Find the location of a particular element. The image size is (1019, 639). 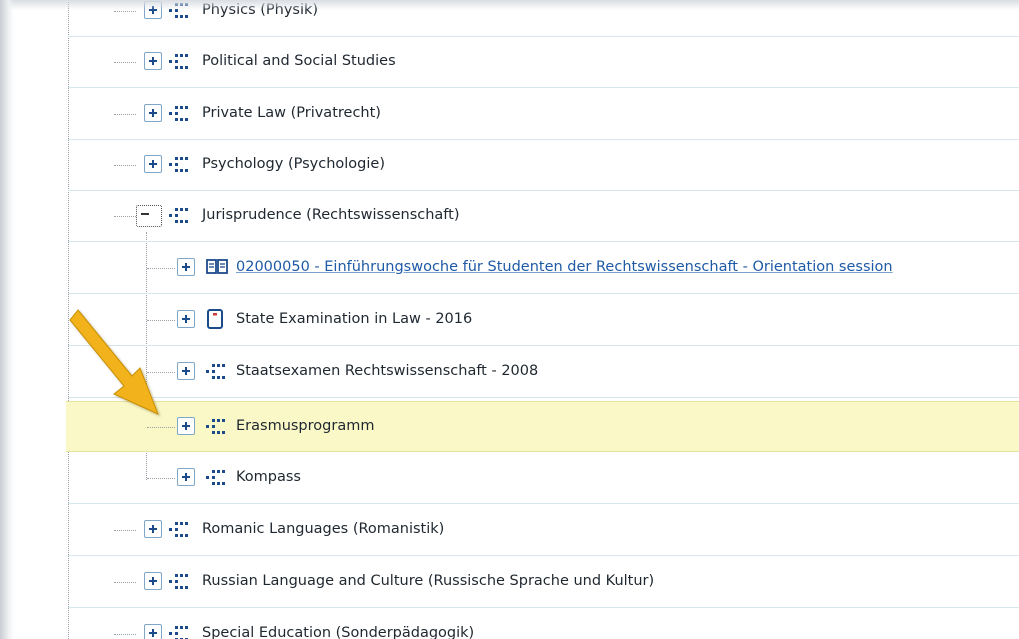

tree-row: Romanic Languages (Romanistik) is located at coordinates (543, 530).